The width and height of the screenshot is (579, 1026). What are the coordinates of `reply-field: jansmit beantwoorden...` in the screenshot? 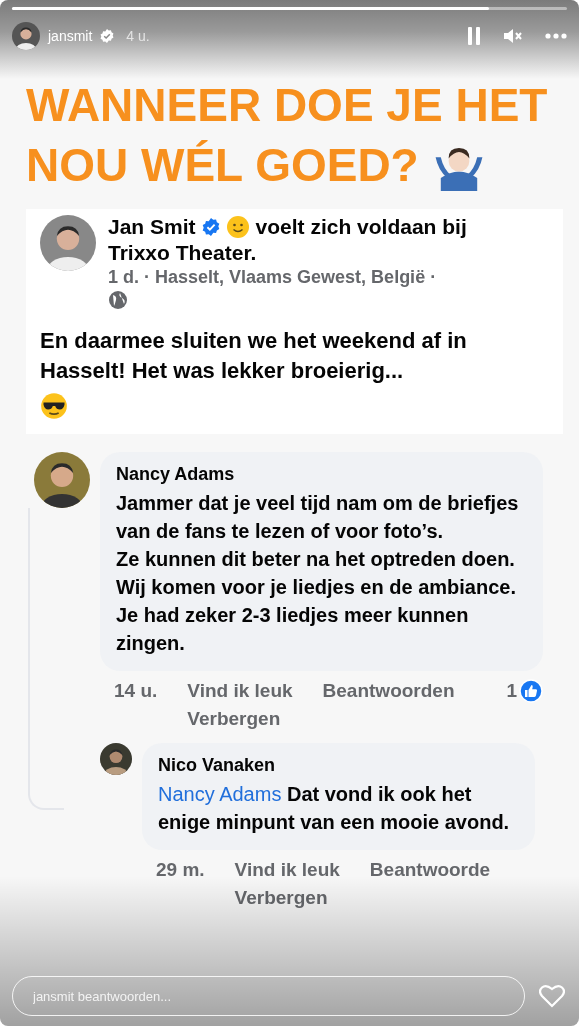 It's located at (268, 996).